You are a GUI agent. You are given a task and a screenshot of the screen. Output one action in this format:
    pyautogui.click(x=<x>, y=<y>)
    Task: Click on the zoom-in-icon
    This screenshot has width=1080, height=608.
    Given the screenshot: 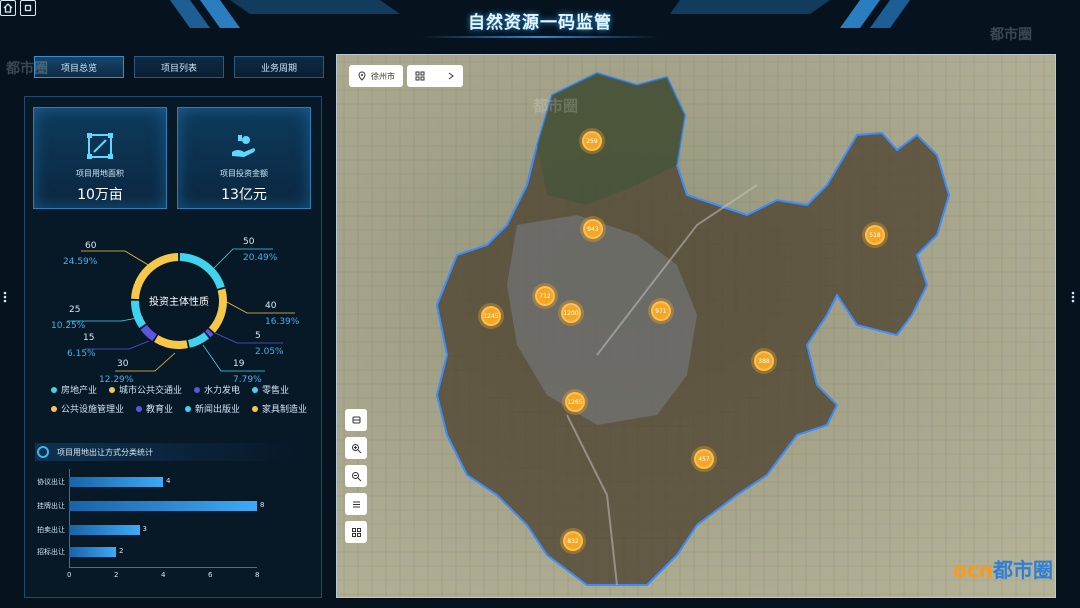 What is the action you would take?
    pyautogui.click(x=356, y=448)
    